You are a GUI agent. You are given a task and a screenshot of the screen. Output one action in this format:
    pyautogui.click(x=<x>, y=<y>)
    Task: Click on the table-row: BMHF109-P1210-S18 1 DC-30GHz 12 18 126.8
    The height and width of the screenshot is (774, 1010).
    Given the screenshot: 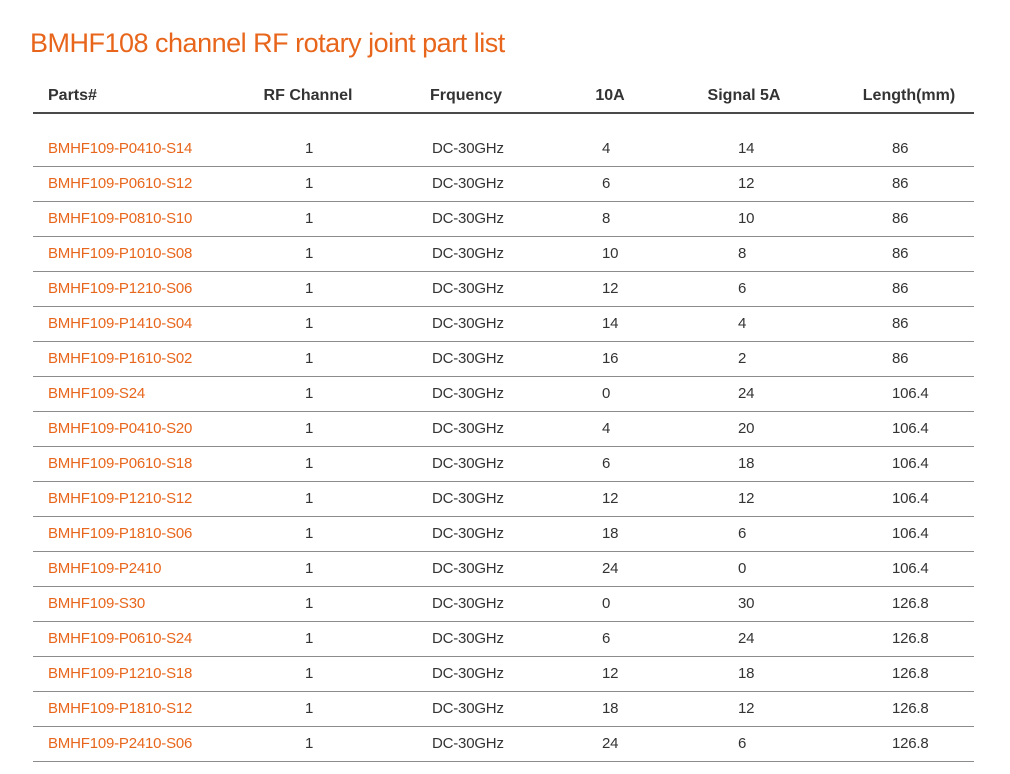 What is the action you would take?
    pyautogui.click(x=503, y=674)
    